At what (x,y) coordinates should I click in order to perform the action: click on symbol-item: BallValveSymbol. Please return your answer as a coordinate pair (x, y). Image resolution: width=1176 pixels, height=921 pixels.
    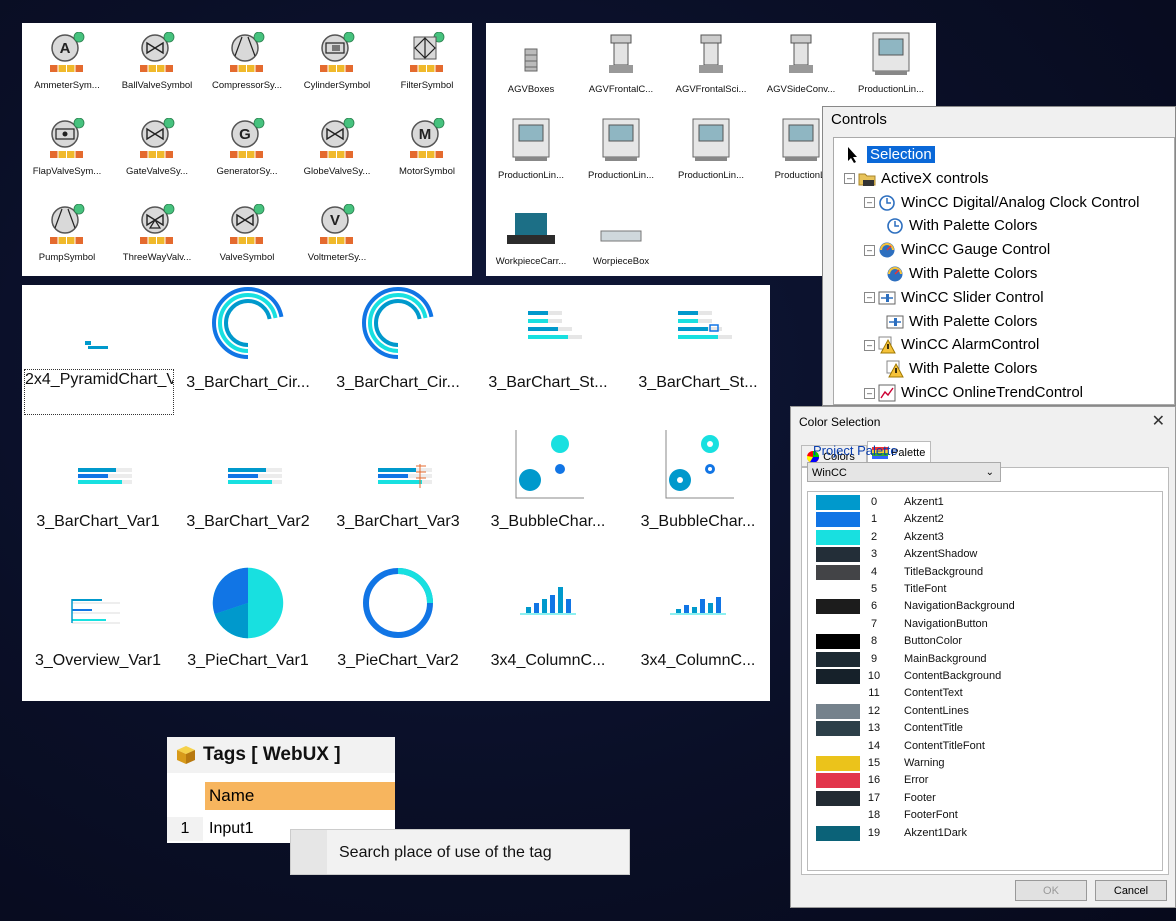
    Looking at the image, I should click on (157, 69).